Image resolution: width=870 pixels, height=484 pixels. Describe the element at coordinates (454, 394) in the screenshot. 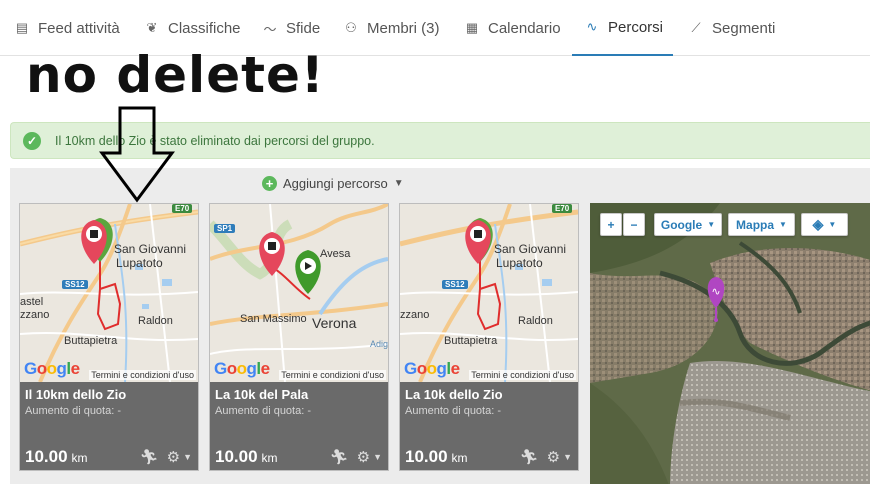

I see `route-name: La 10k dello Zio` at that location.